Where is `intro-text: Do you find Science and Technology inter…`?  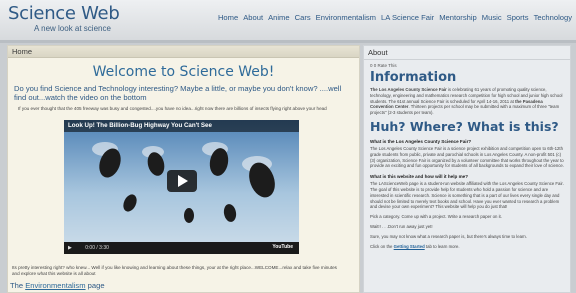 intro-text: Do you find Science and Technology inter… is located at coordinates (178, 93).